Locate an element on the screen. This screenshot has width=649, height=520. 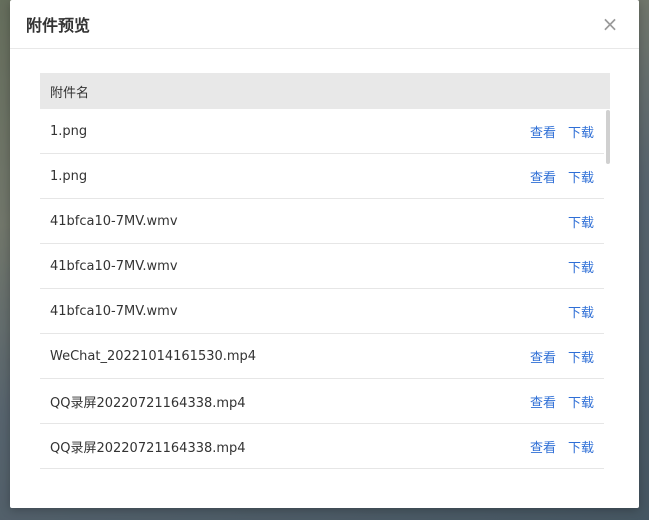
column-header-filename: 附件名 is located at coordinates (70, 93).